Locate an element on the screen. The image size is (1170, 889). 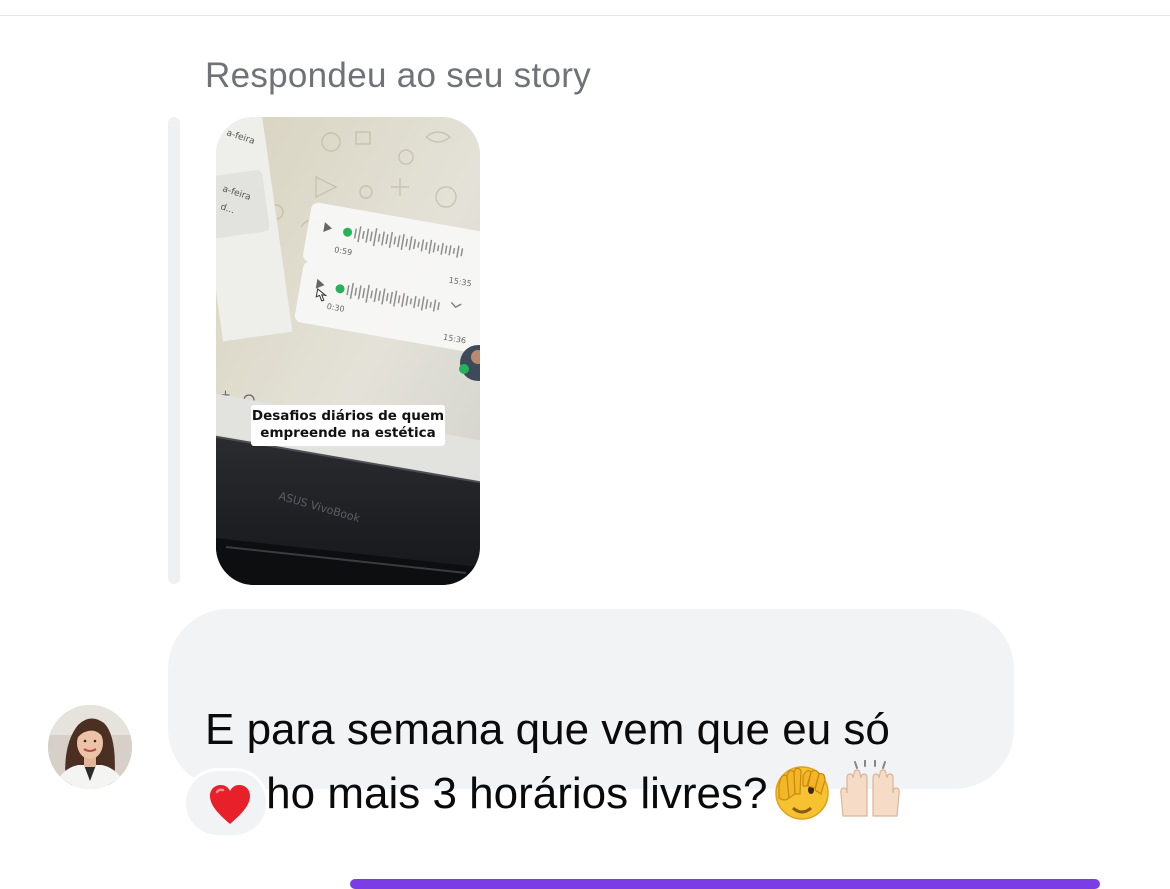
reaction-badge is located at coordinates (226, 803).